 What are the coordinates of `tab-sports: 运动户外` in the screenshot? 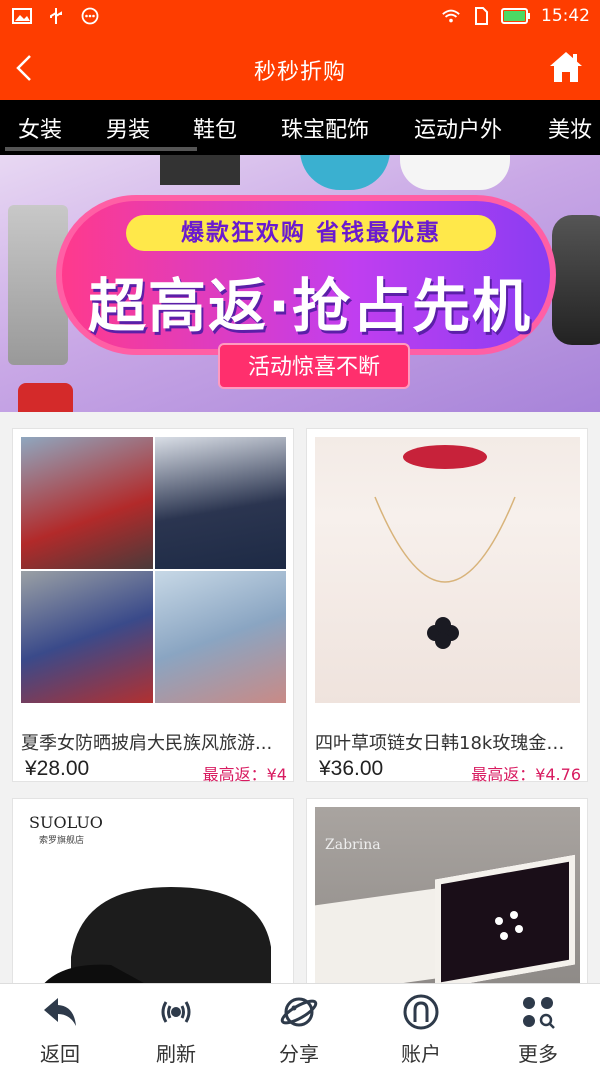 It's located at (458, 128).